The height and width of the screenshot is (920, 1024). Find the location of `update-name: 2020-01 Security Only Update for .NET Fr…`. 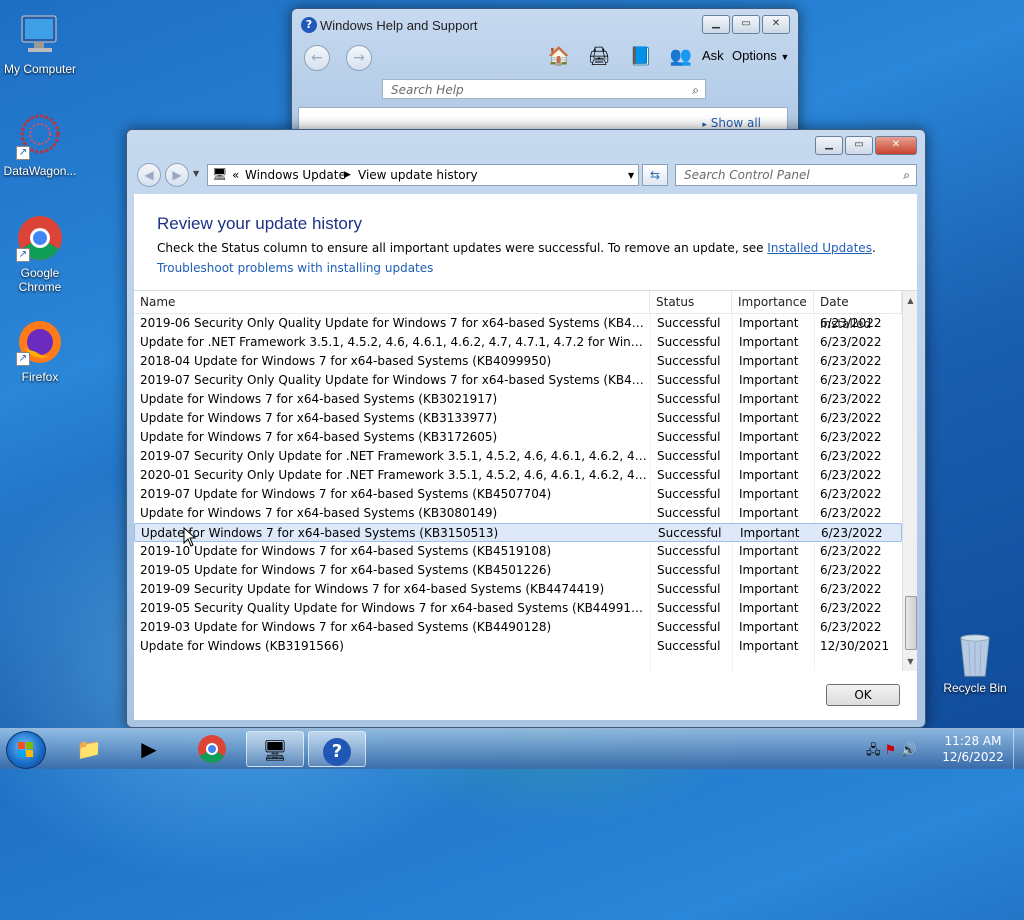

update-name: 2020-01 Security Only Update for .NET Fr… is located at coordinates (394, 475).